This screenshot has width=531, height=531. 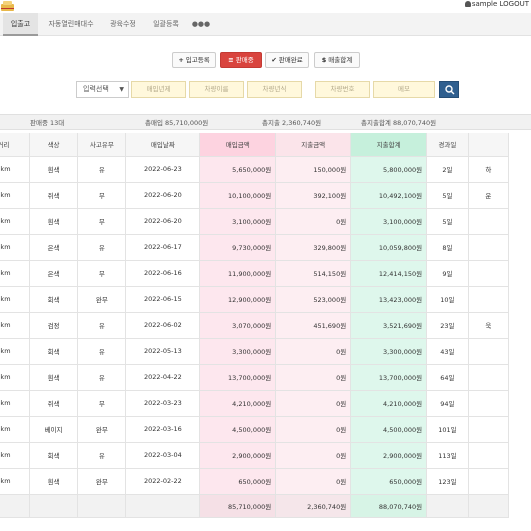 I want to click on expense-total: 총지출 2,360,740원, so click(x=292, y=123).